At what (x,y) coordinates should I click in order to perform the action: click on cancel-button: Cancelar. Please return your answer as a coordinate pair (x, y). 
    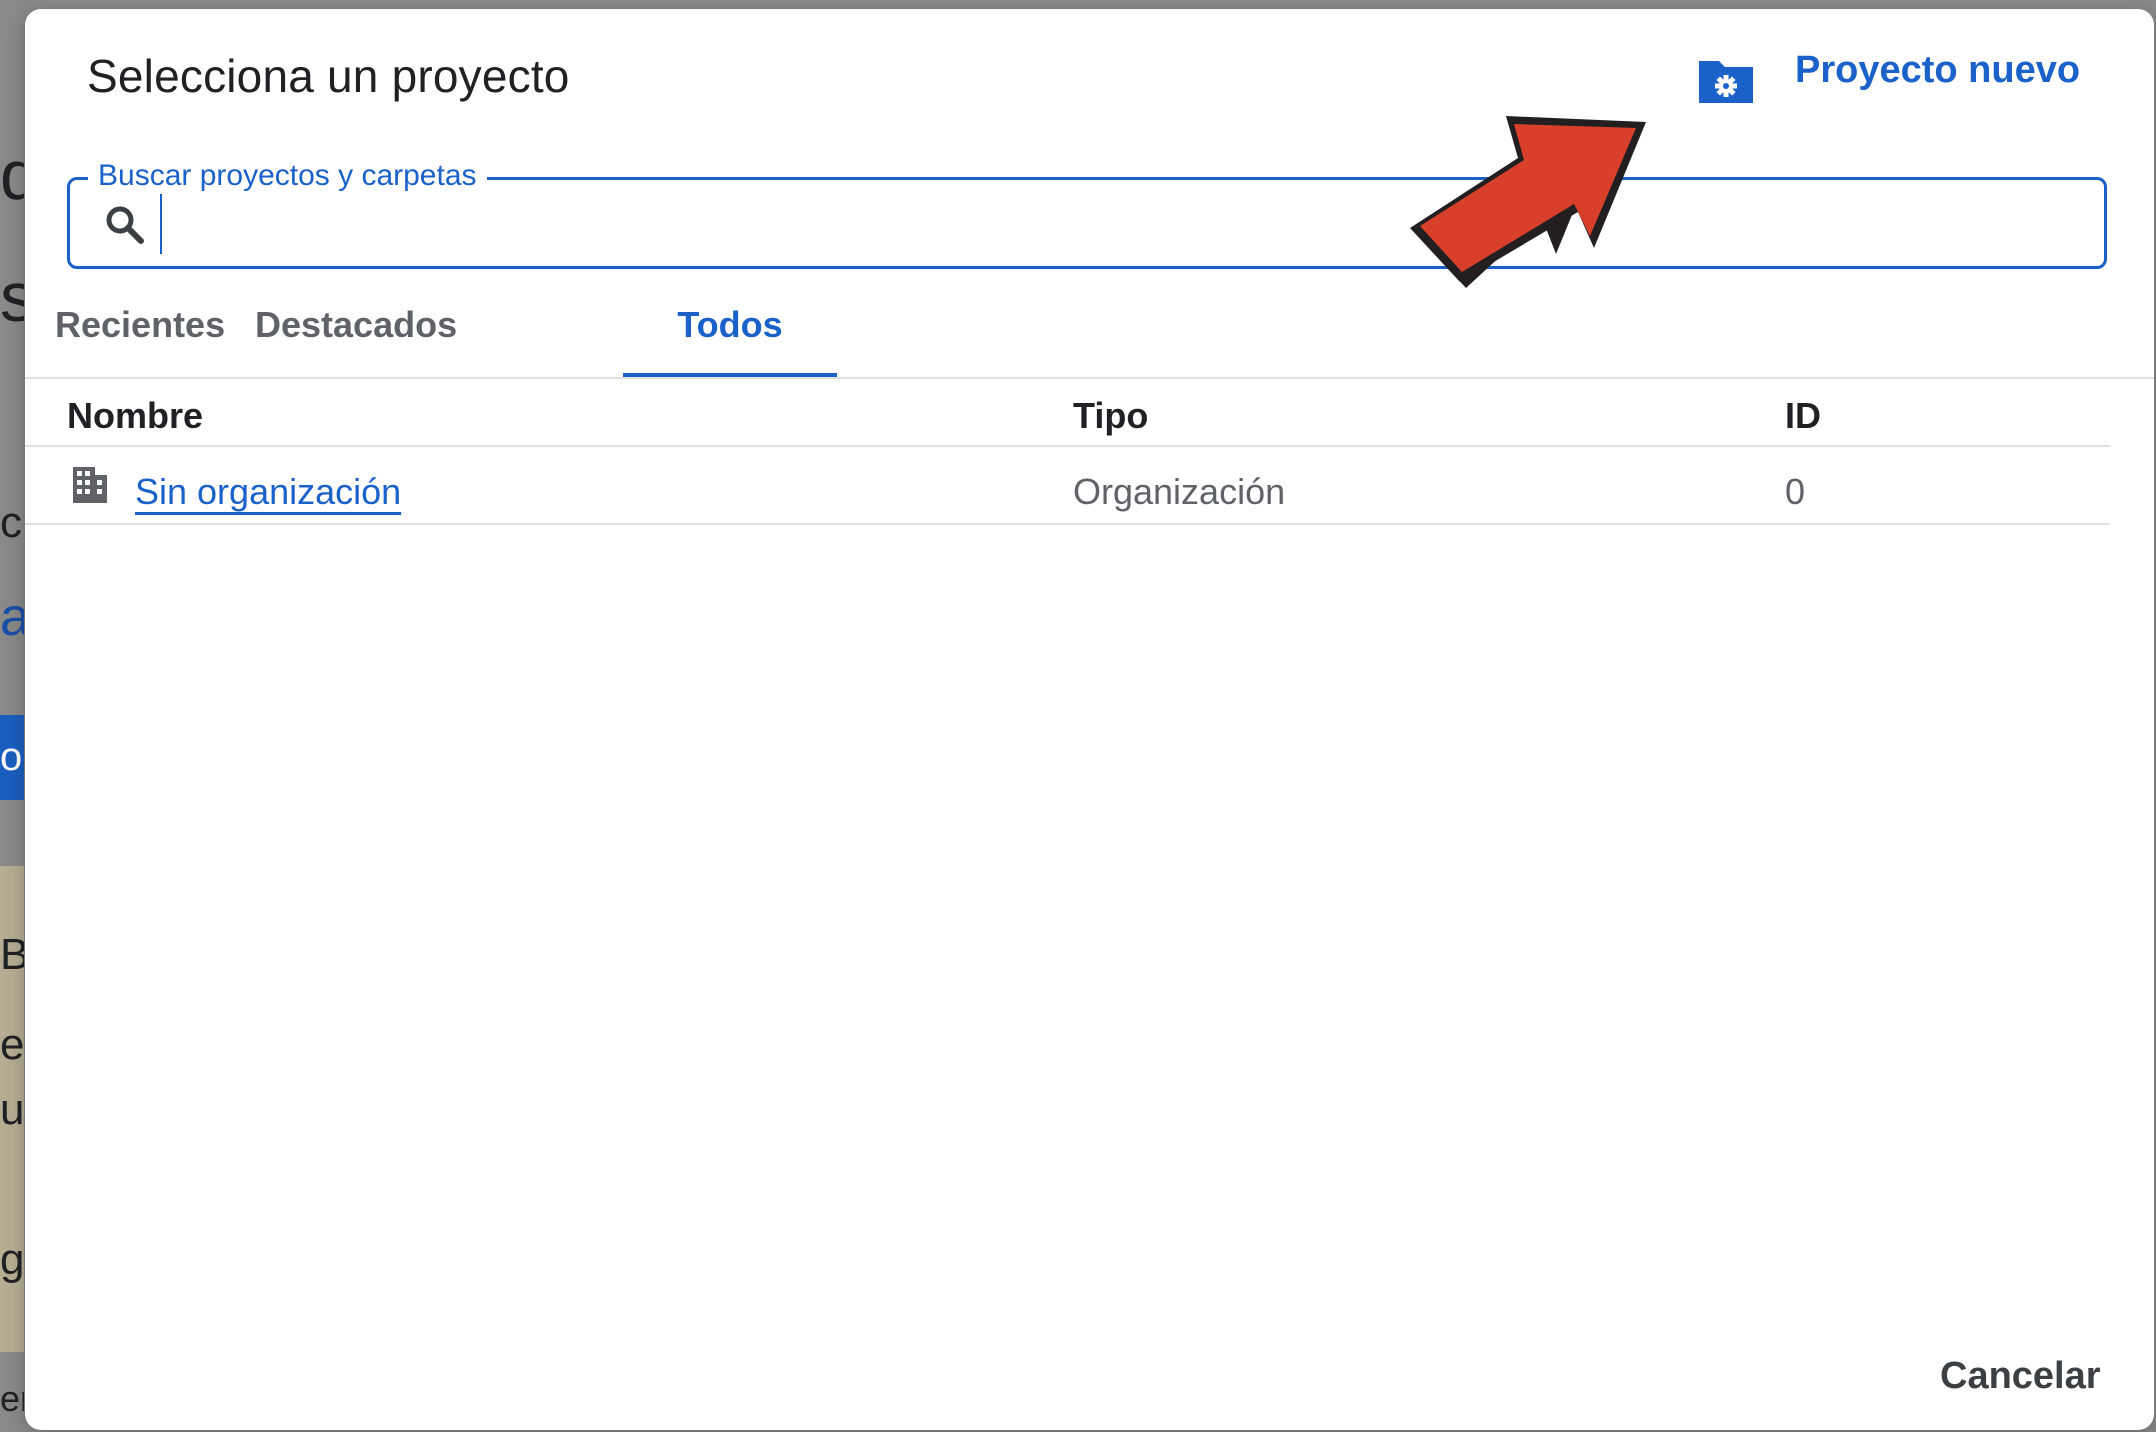
    Looking at the image, I should click on (2020, 1376).